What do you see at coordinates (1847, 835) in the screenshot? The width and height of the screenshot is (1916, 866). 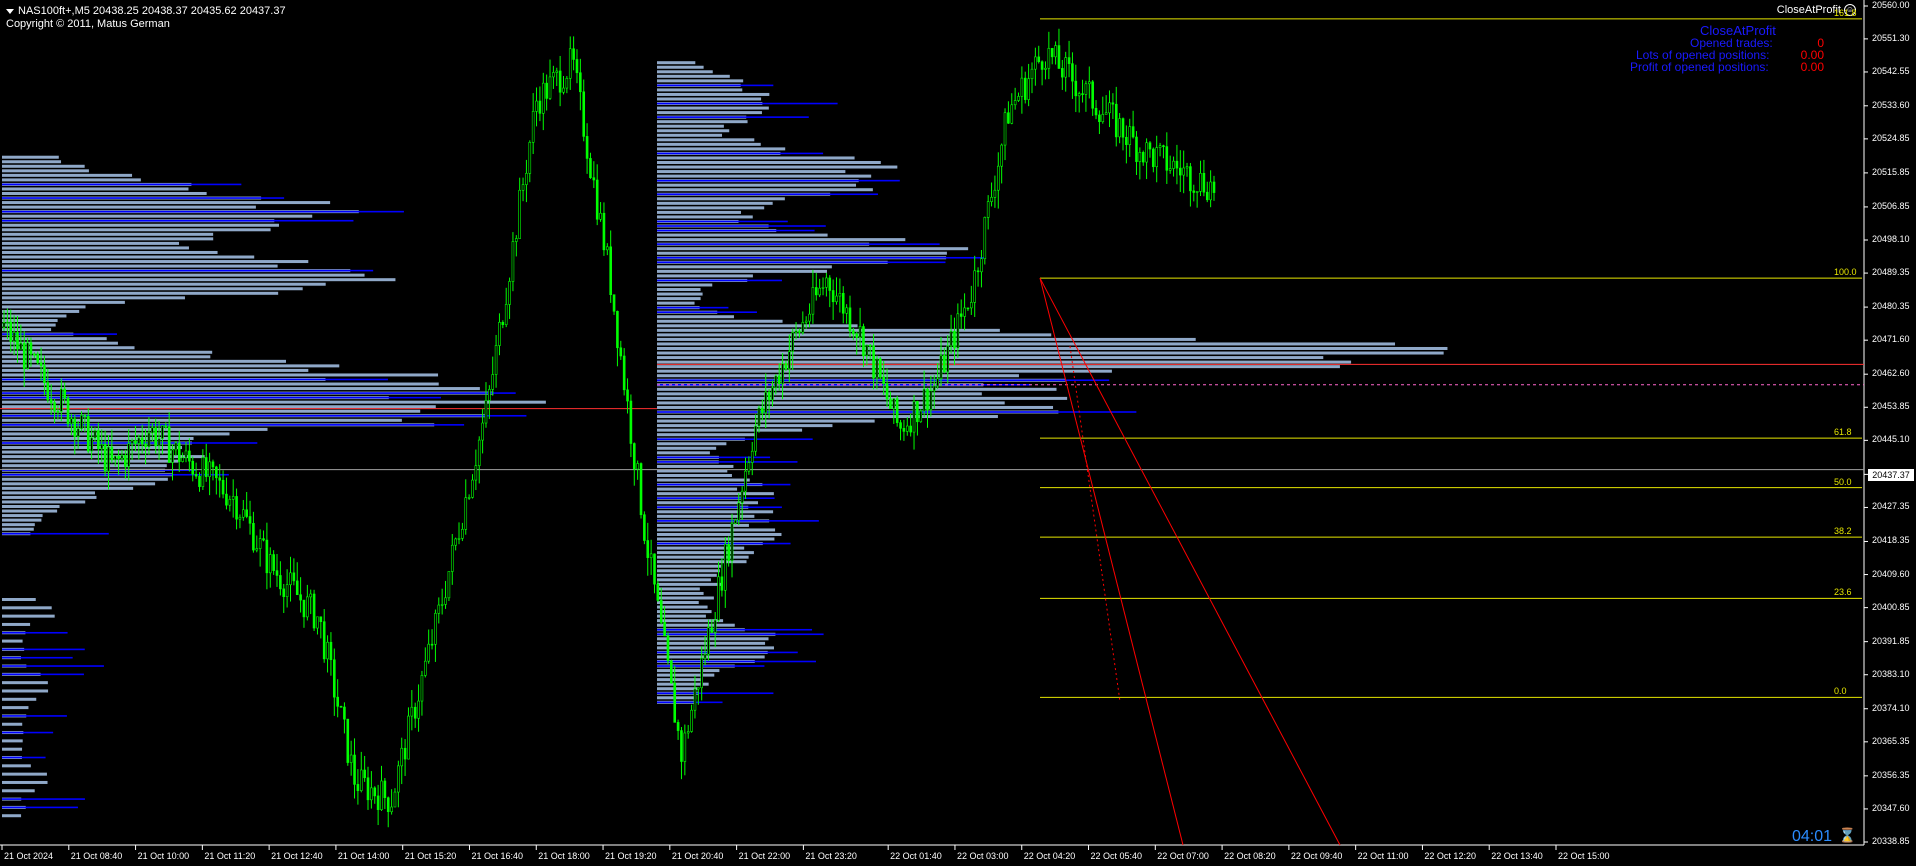 I see `hourglass-icon: ⌛` at bounding box center [1847, 835].